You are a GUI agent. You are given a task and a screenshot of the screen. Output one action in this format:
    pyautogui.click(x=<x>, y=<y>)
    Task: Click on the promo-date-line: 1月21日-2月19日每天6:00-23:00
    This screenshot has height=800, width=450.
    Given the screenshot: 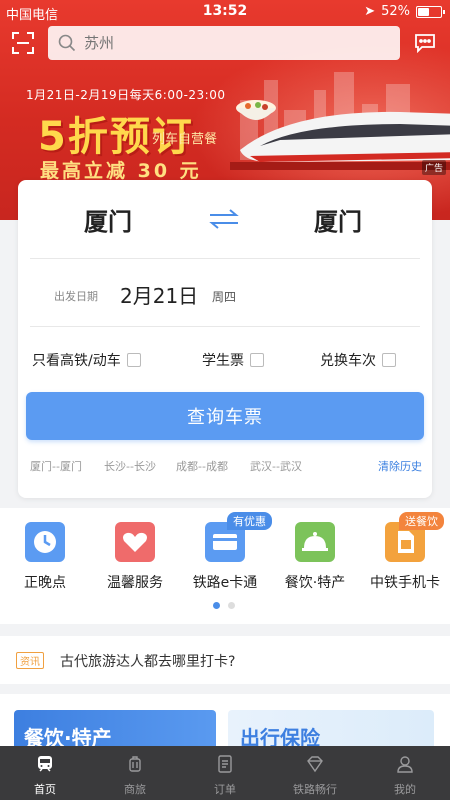 What is the action you would take?
    pyautogui.click(x=126, y=95)
    